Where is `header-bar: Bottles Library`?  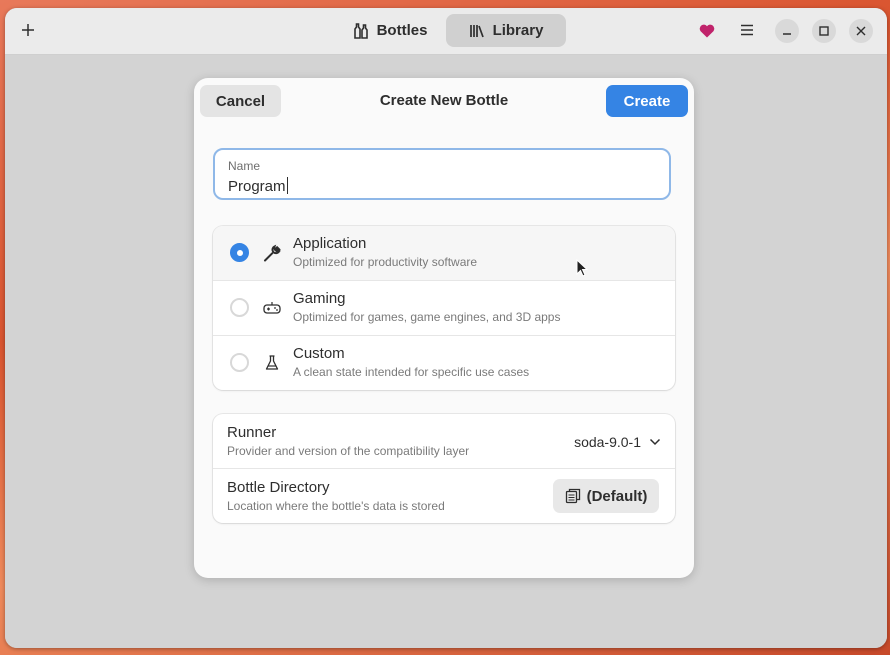
header-bar: Bottles Library is located at coordinates (446, 31).